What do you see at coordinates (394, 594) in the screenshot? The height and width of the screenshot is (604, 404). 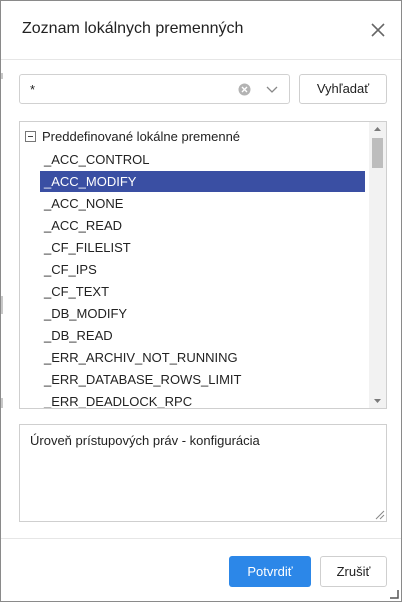 I see `dialog-resize-grip-icon` at bounding box center [394, 594].